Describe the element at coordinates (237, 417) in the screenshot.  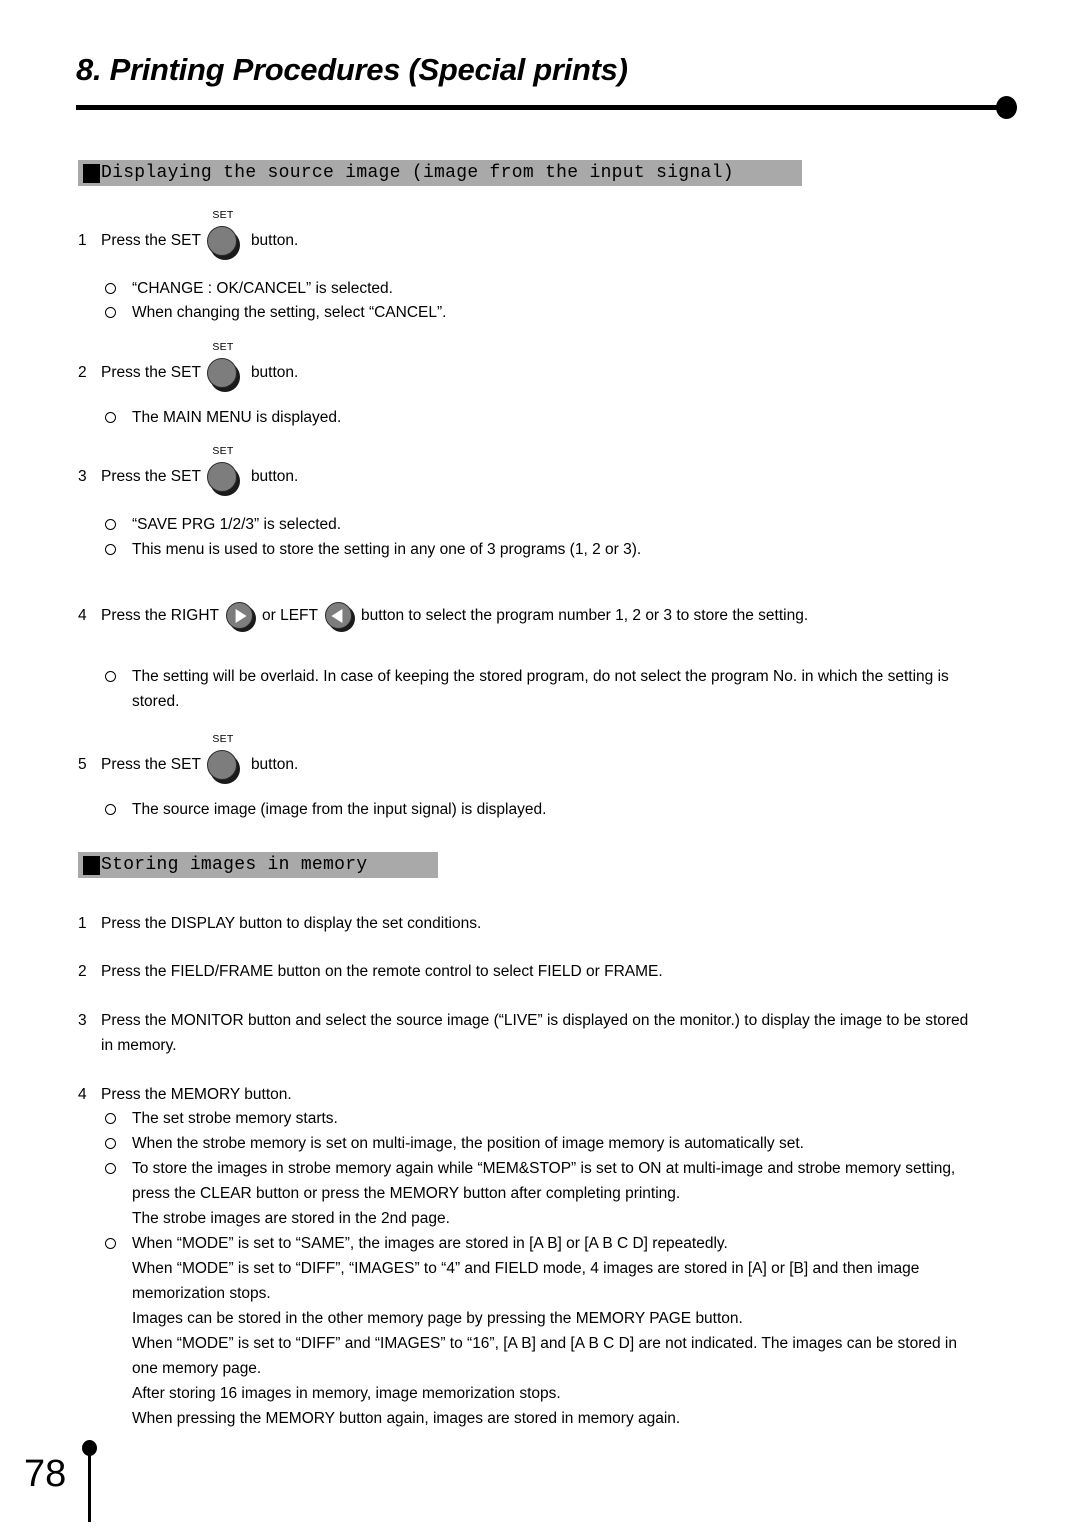
I see `bullet-text: The MAIN MENU is displayed.` at that location.